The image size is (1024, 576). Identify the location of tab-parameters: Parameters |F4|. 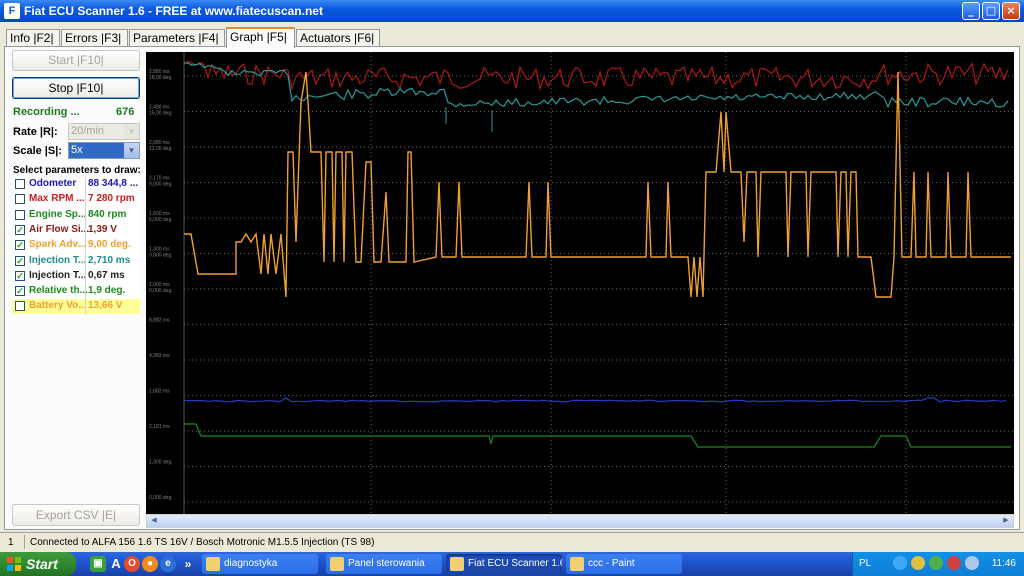
(177, 38).